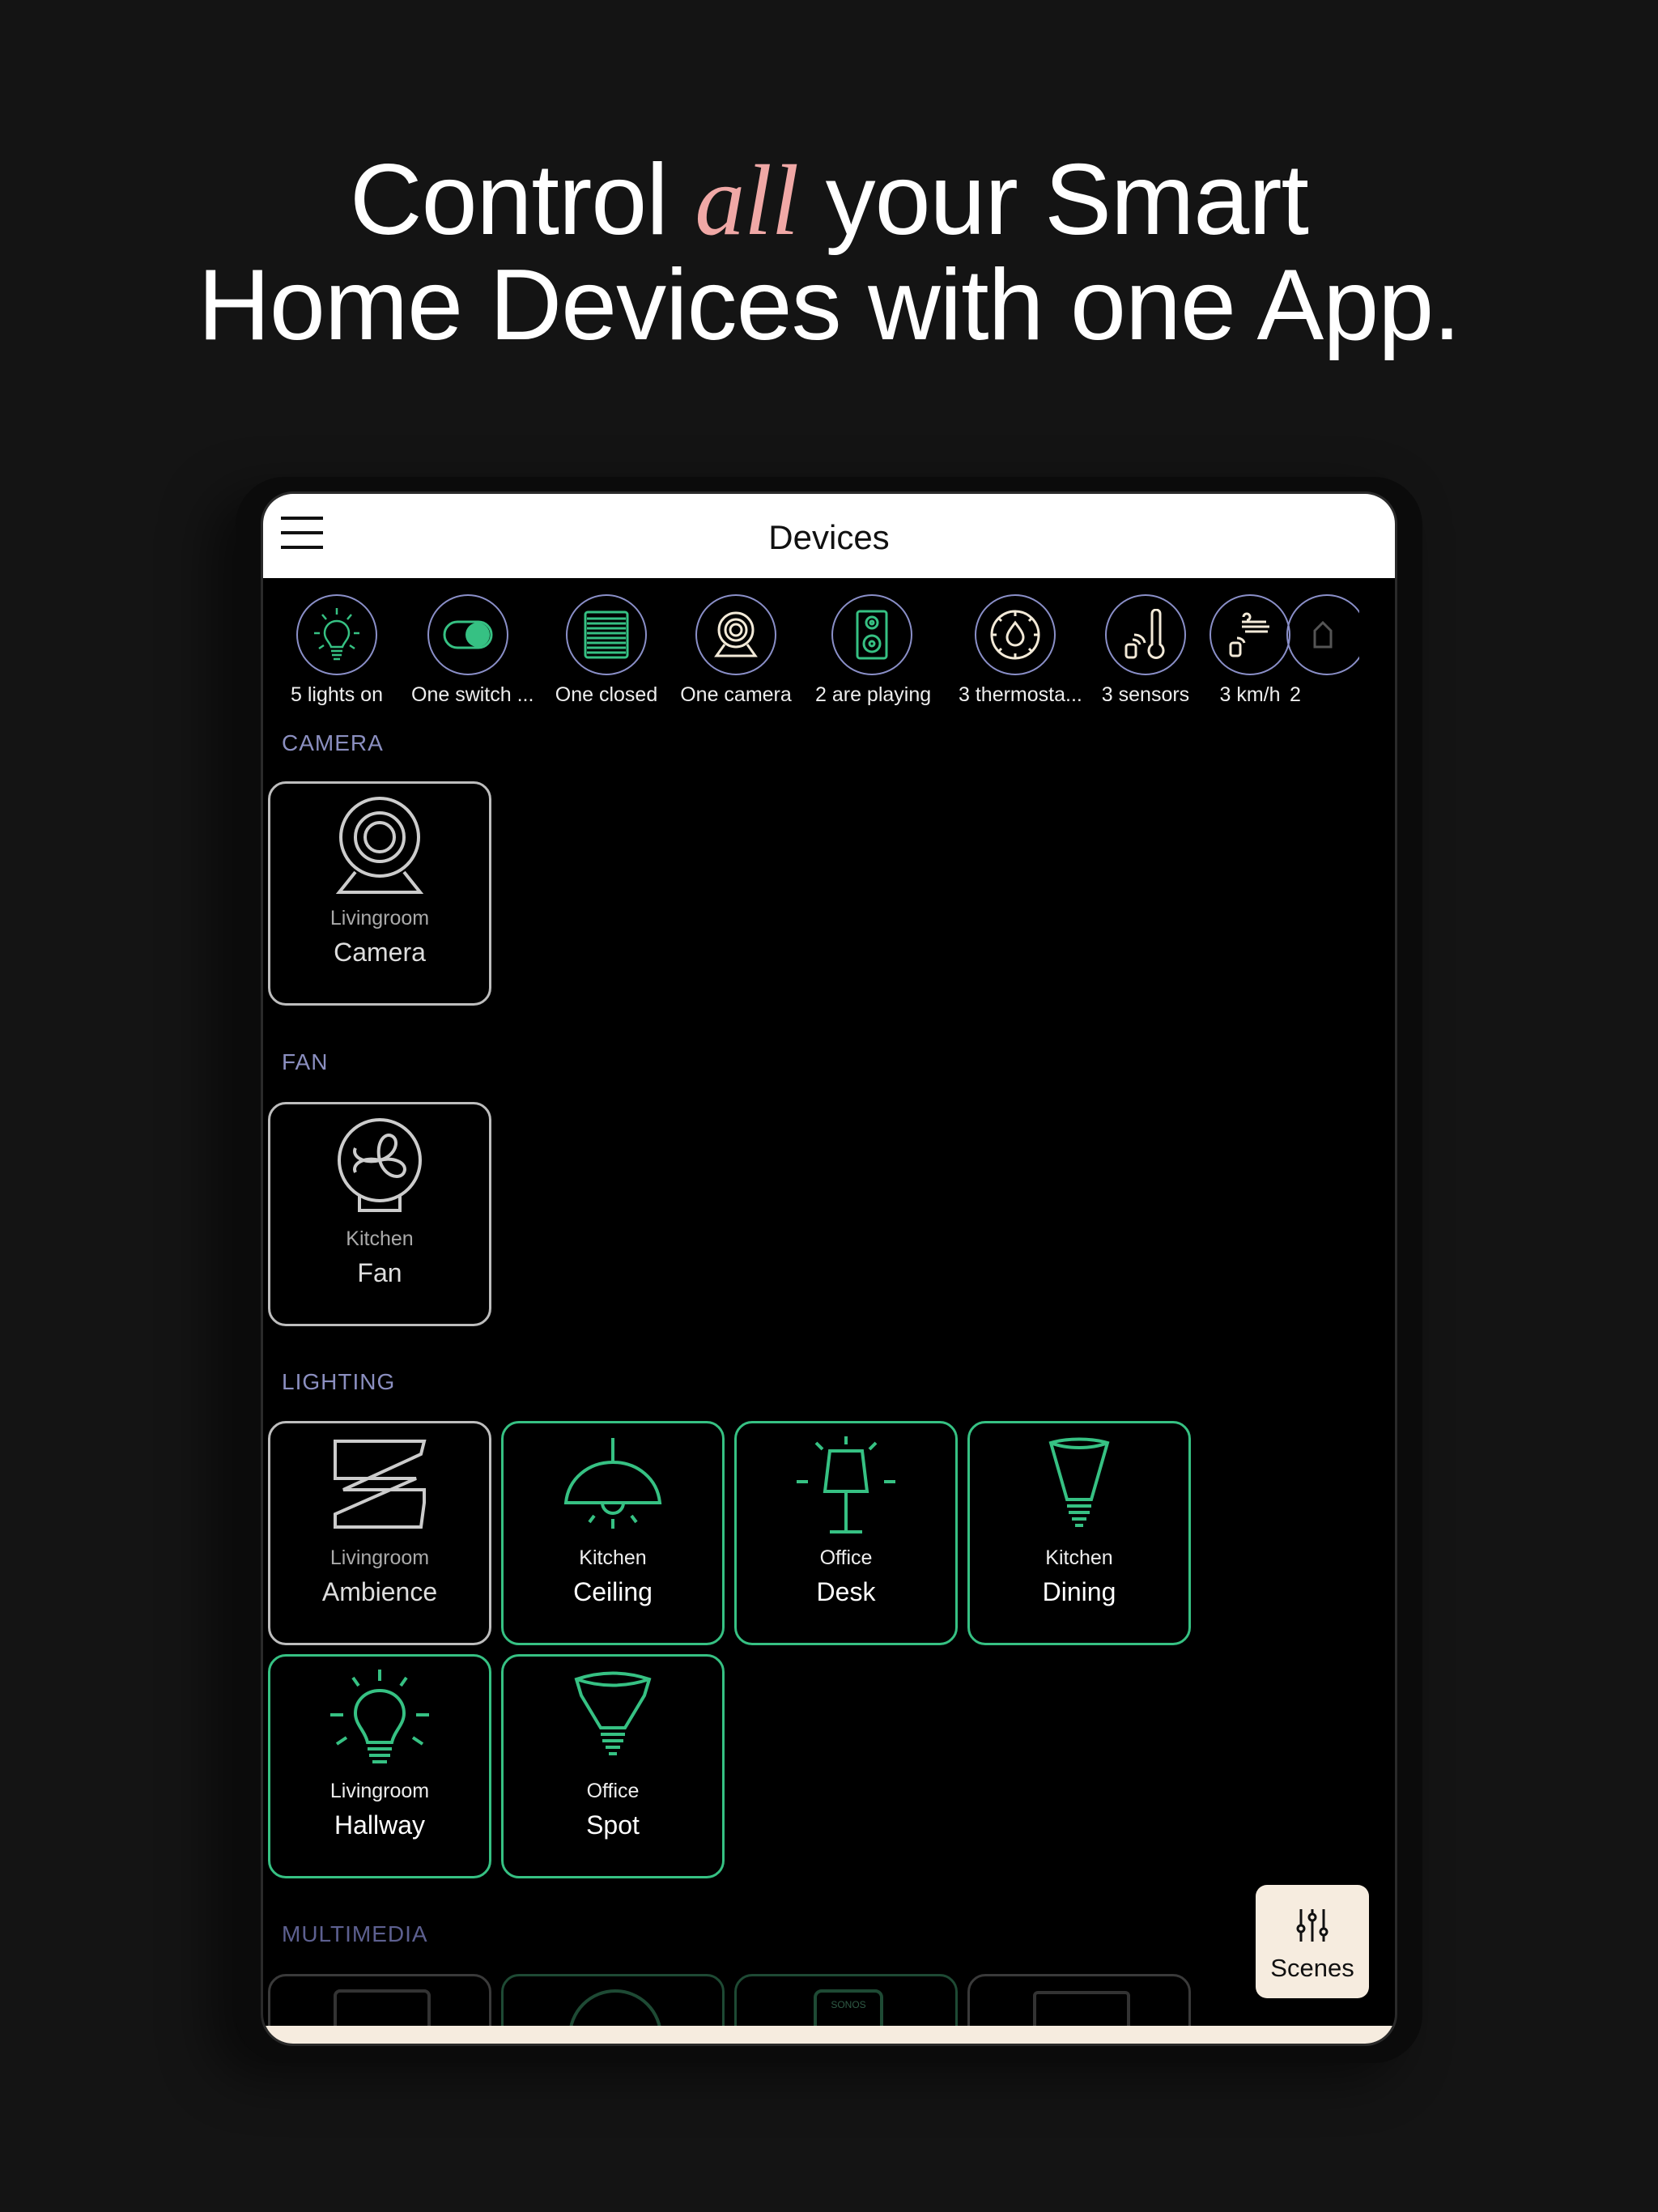 The image size is (1658, 2212). I want to click on blinds-icon, so click(606, 635).